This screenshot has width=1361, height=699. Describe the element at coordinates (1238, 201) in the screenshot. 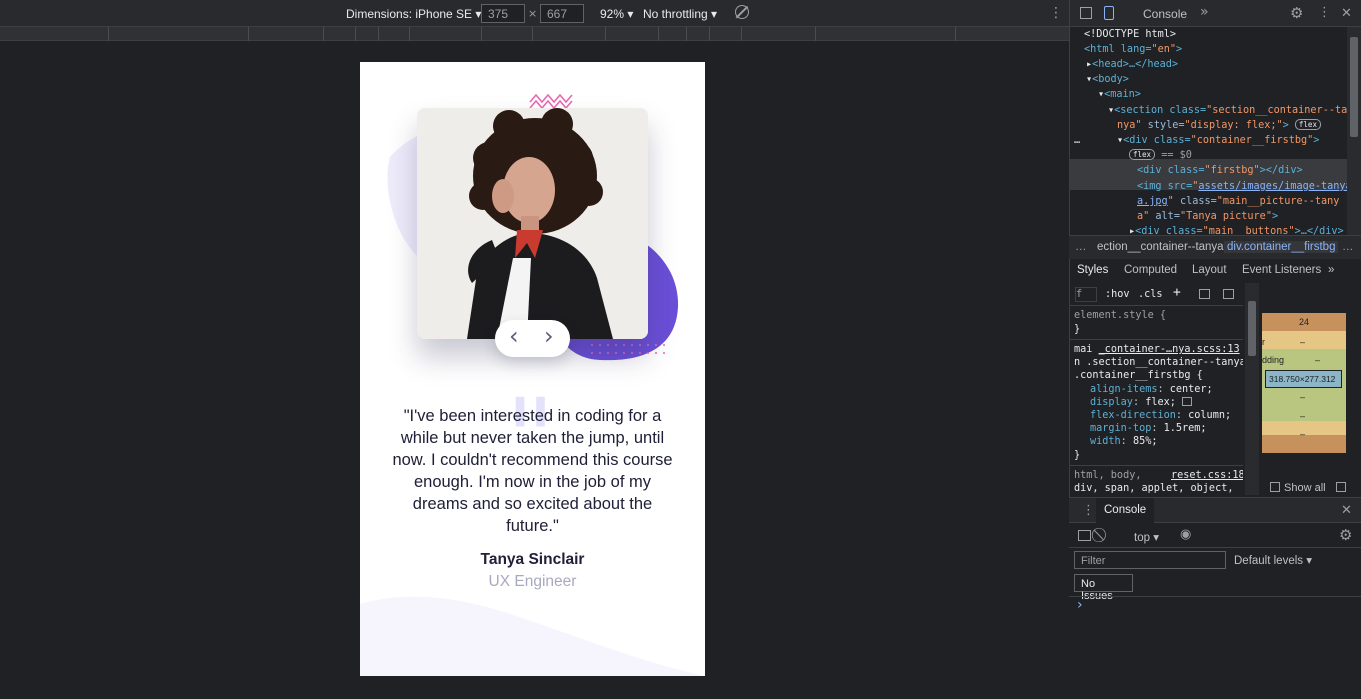

I see `dom-img-cont: a.jpg" class="main__picture--tany` at that location.